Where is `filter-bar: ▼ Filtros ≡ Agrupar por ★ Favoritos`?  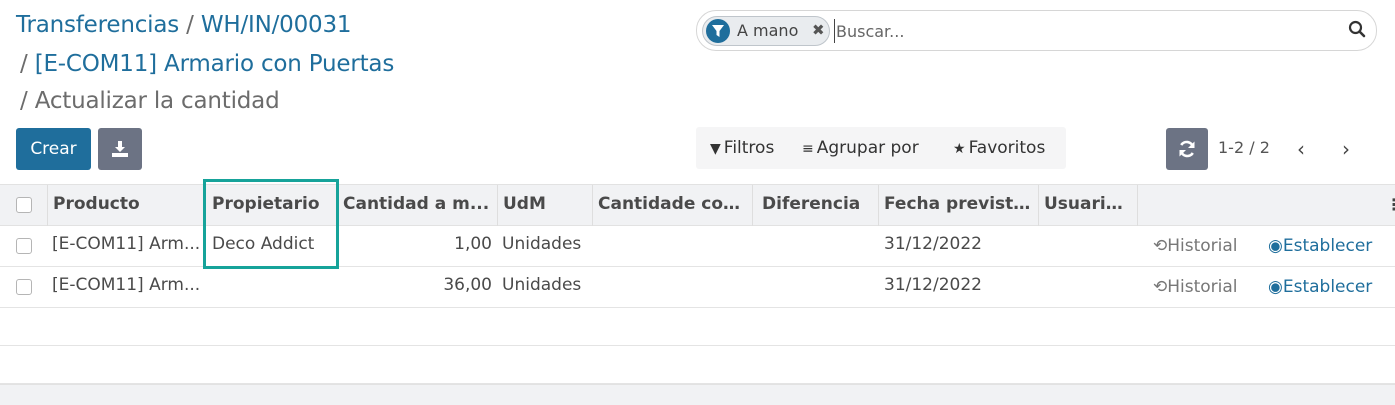
filter-bar: ▼ Filtros ≡ Agrupar por ★ Favoritos is located at coordinates (881, 148).